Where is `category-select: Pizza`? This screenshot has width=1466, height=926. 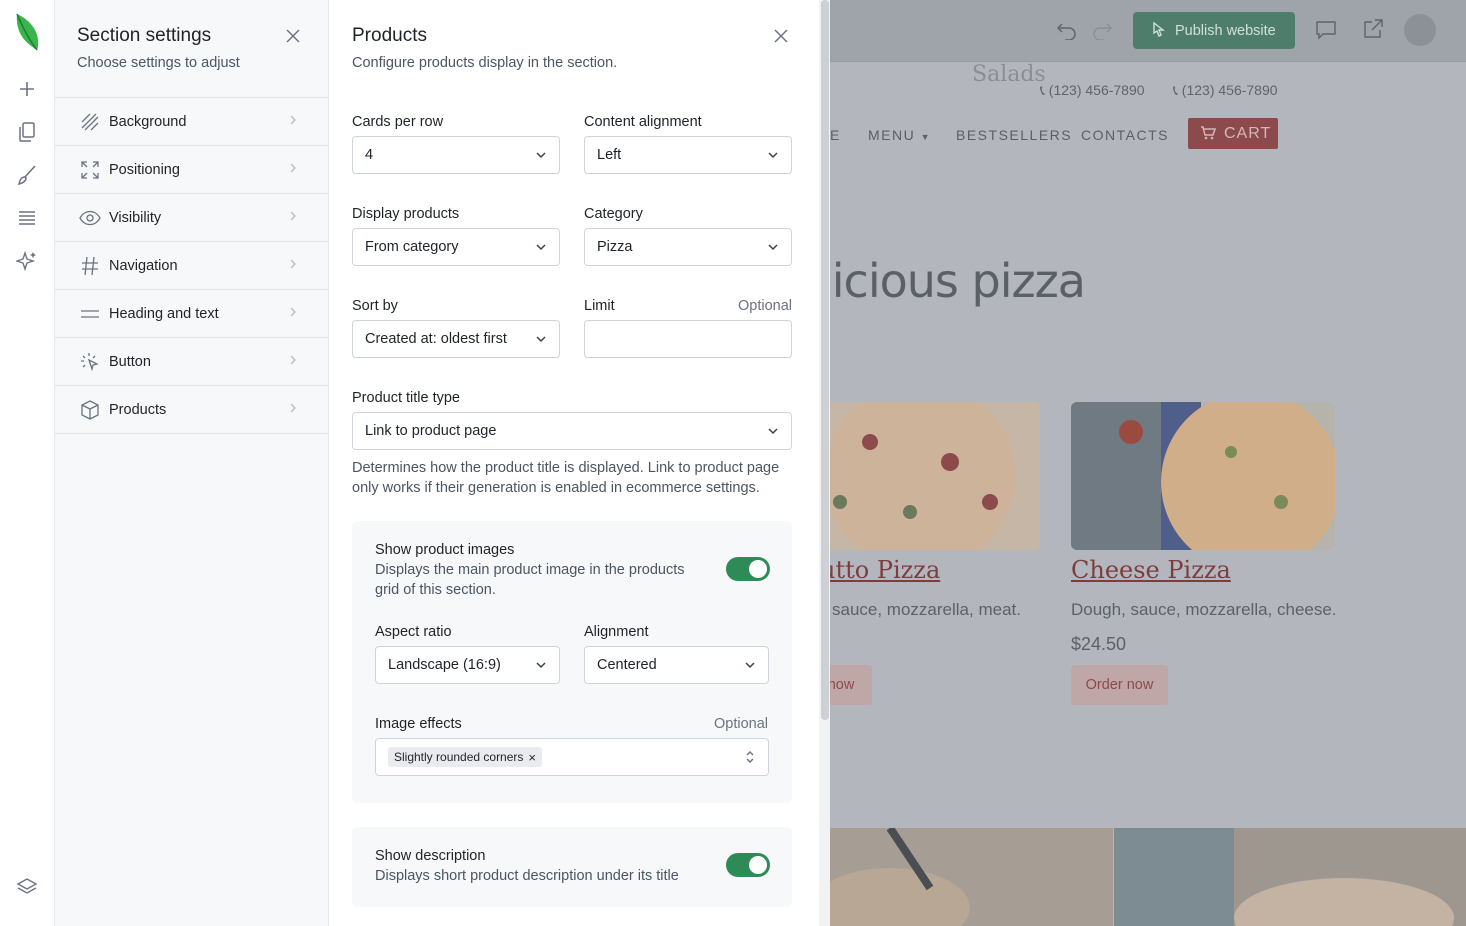 category-select: Pizza is located at coordinates (688, 247).